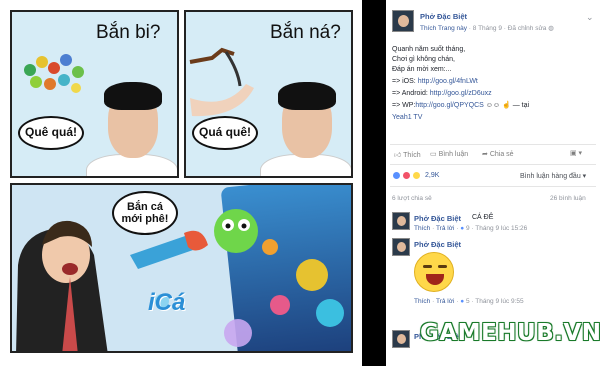 This screenshot has height=366, width=600. I want to click on comment-icon: ▭, so click(434, 154).